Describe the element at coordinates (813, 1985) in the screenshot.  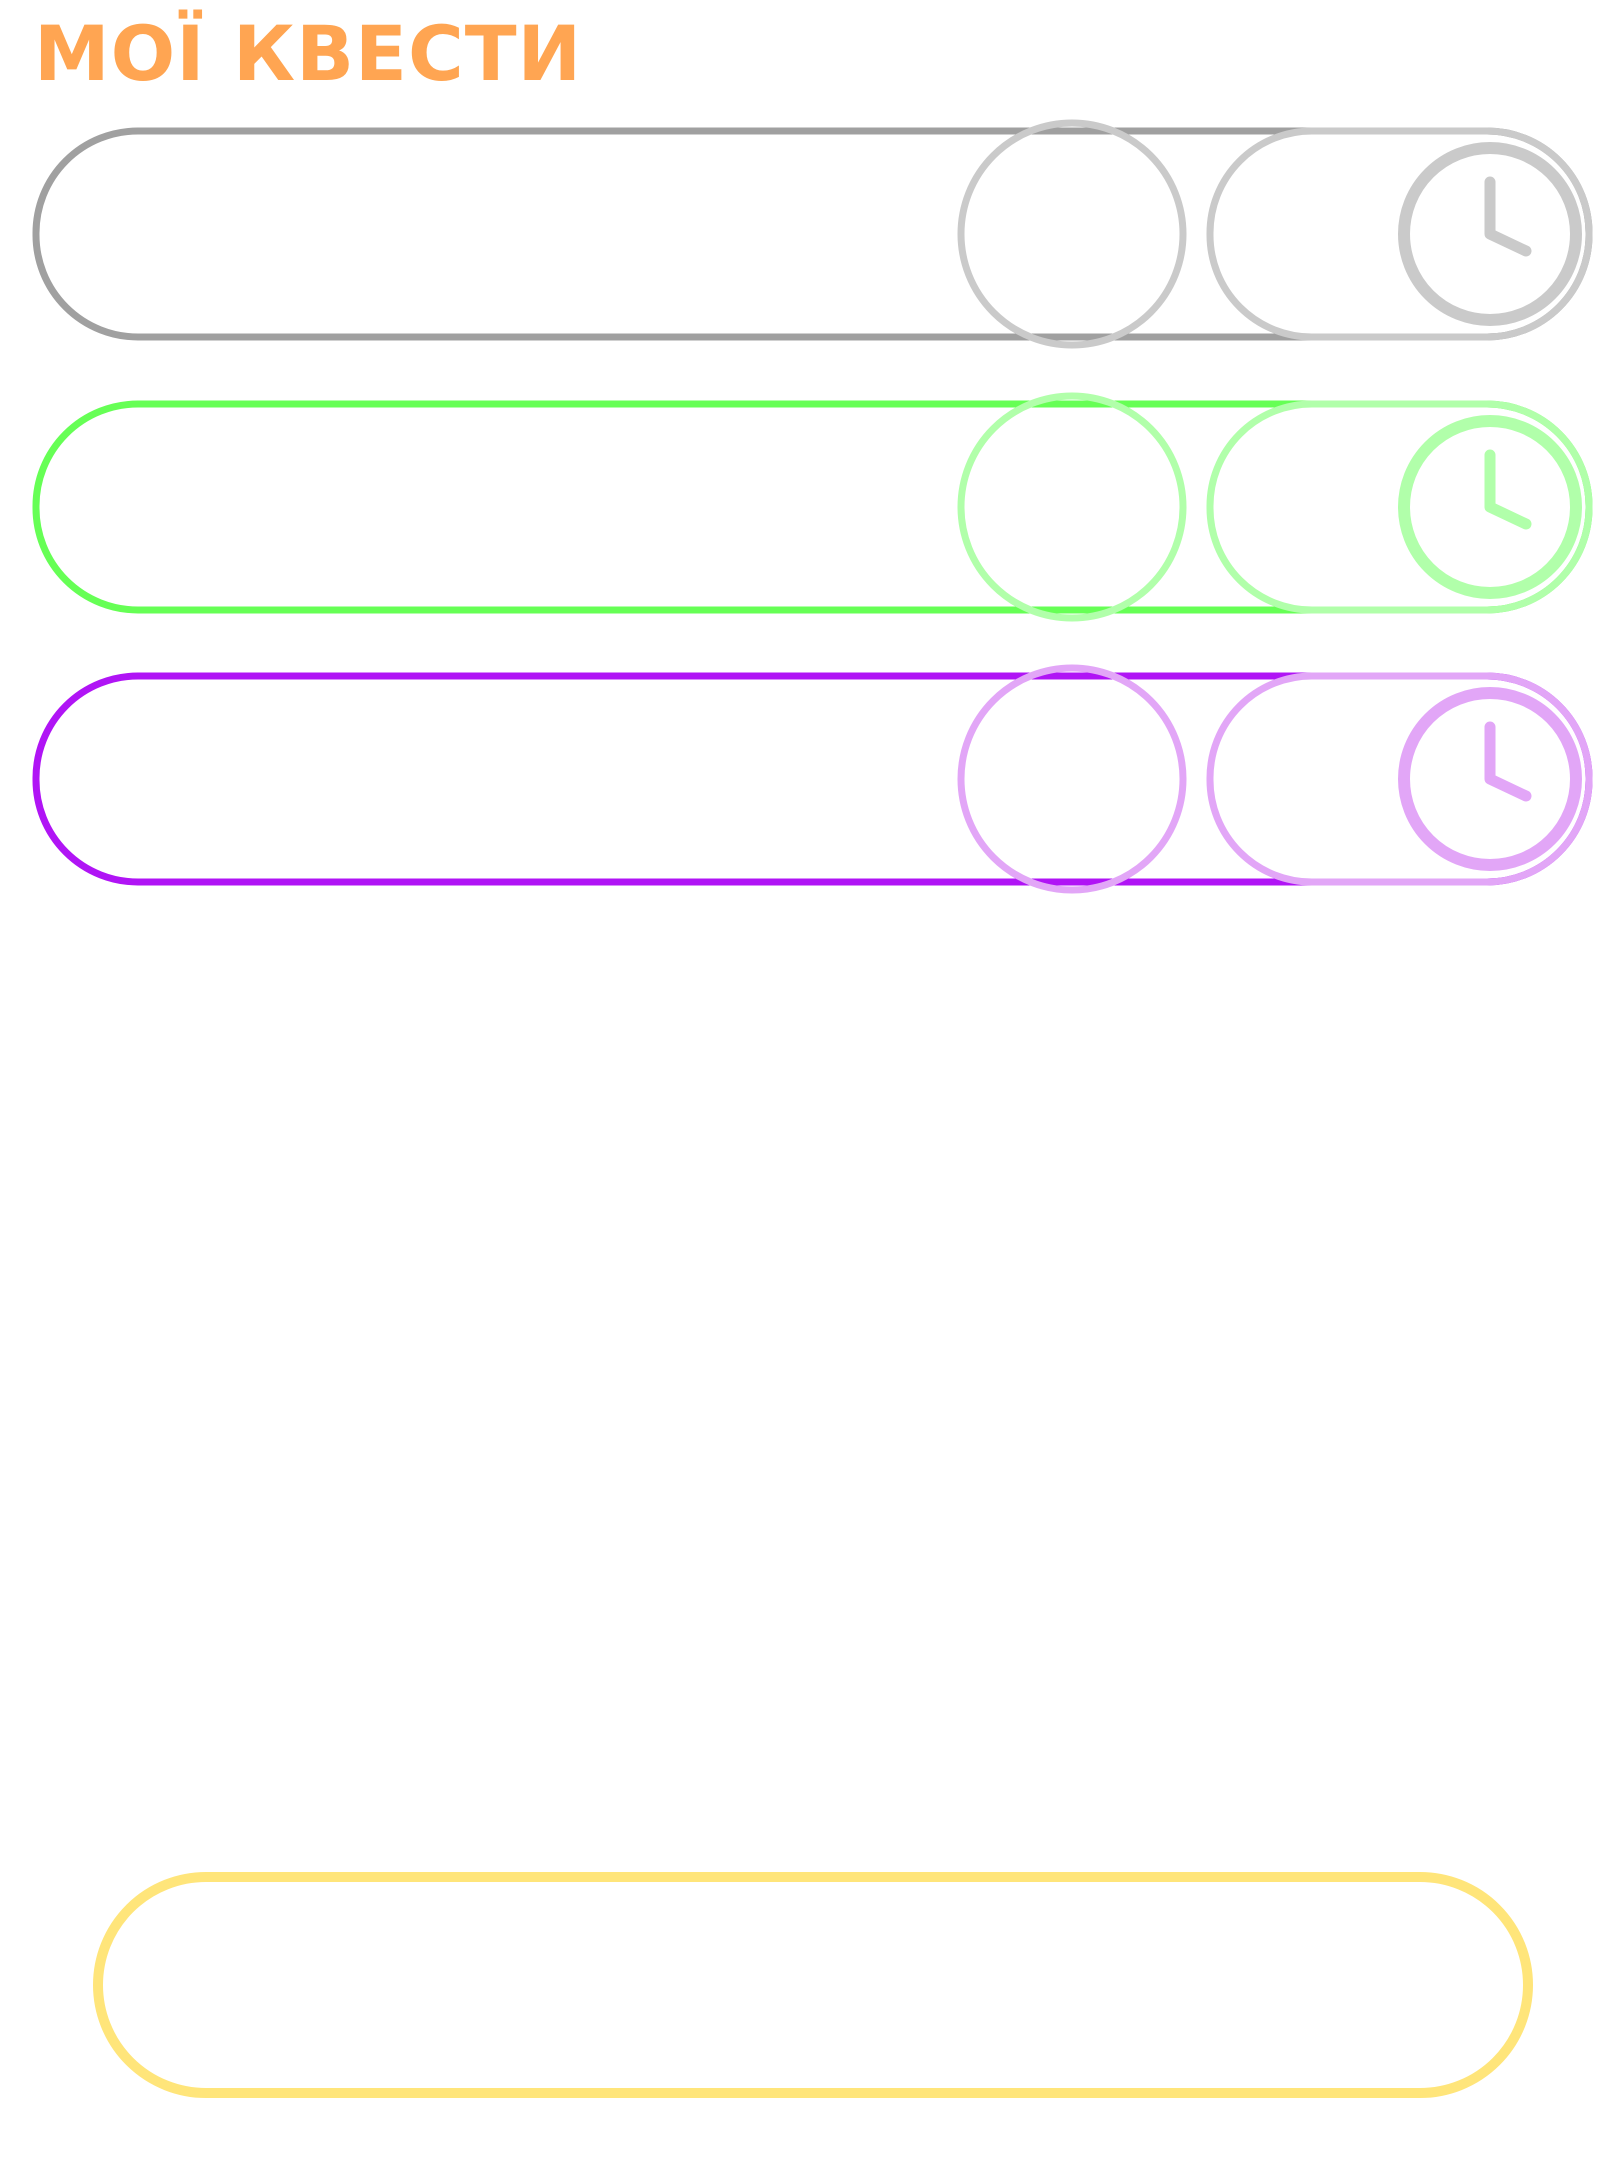
I see `bottom-action-button` at that location.